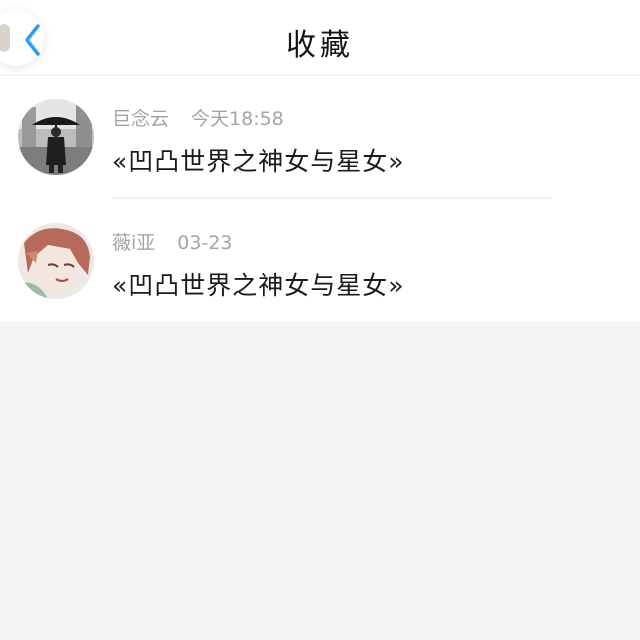  I want to click on author-name: 薇i亚, so click(133, 243).